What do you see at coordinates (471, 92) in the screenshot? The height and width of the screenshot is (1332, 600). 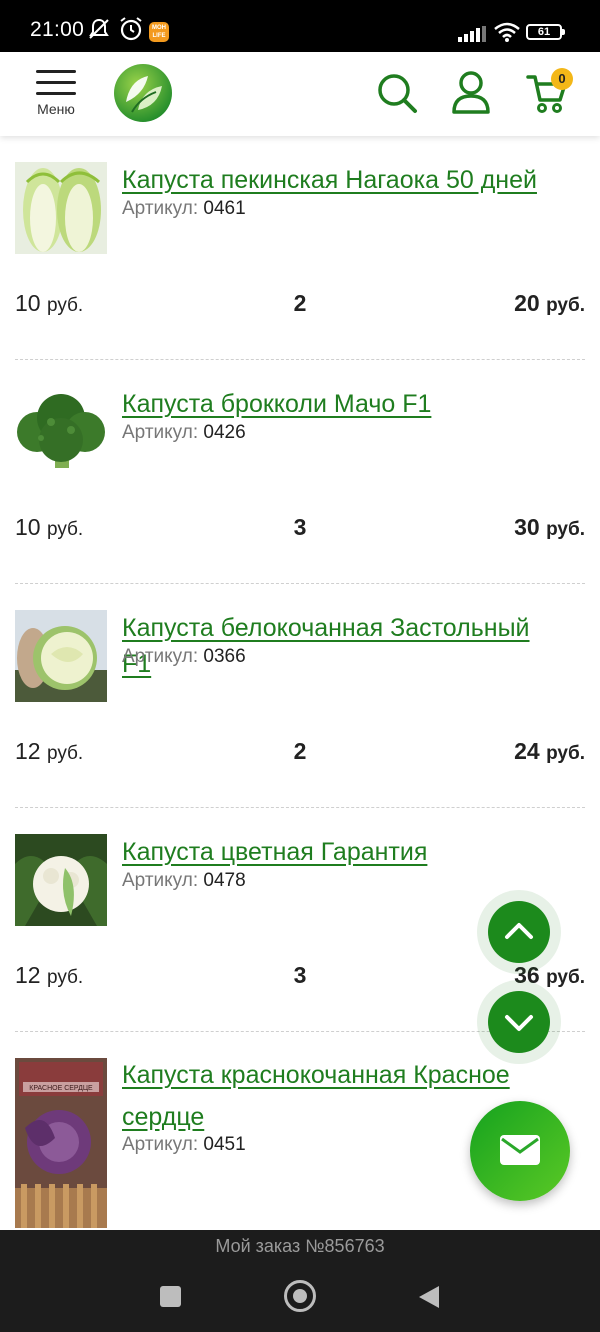 I see `user-icon` at bounding box center [471, 92].